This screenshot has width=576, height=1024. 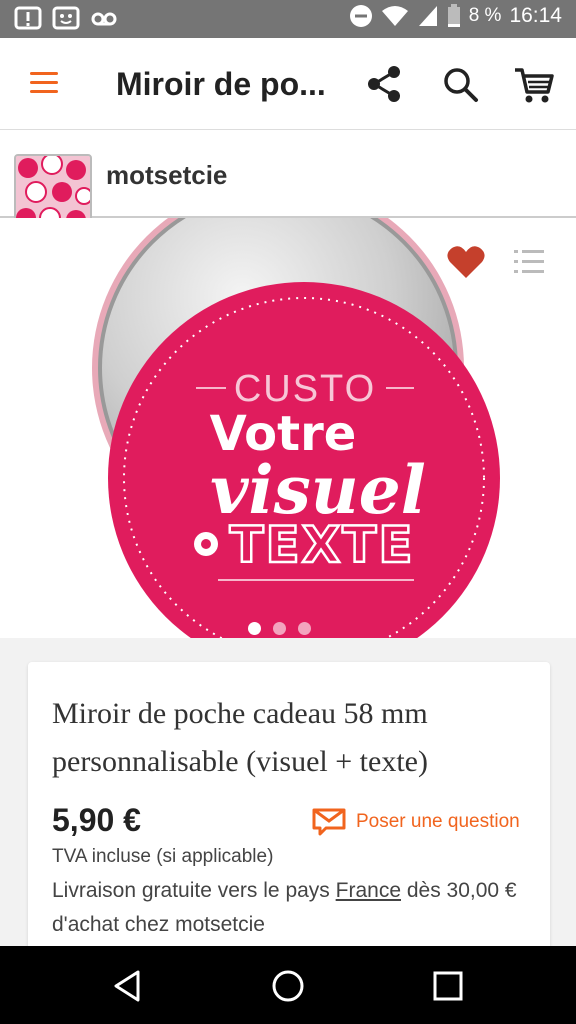 What do you see at coordinates (485, 15) in the screenshot?
I see `battery-percentage: 8 %` at bounding box center [485, 15].